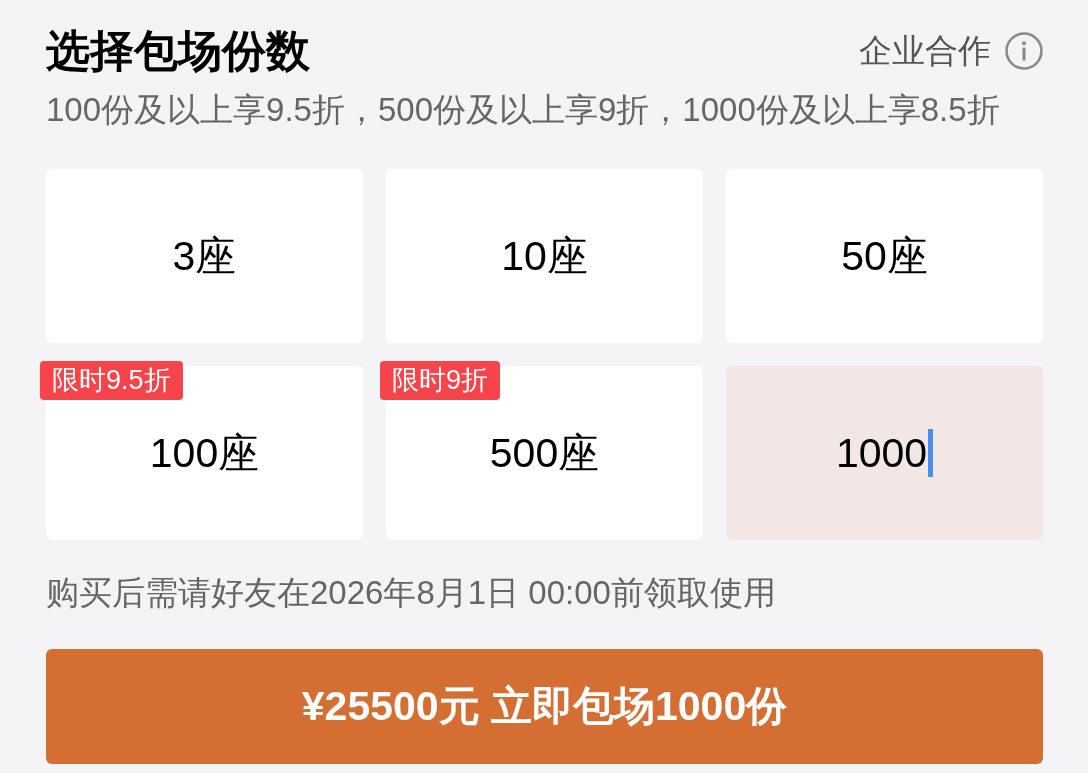 The width and height of the screenshot is (1088, 773). Describe the element at coordinates (884, 256) in the screenshot. I see `seat-option: 50座` at that location.